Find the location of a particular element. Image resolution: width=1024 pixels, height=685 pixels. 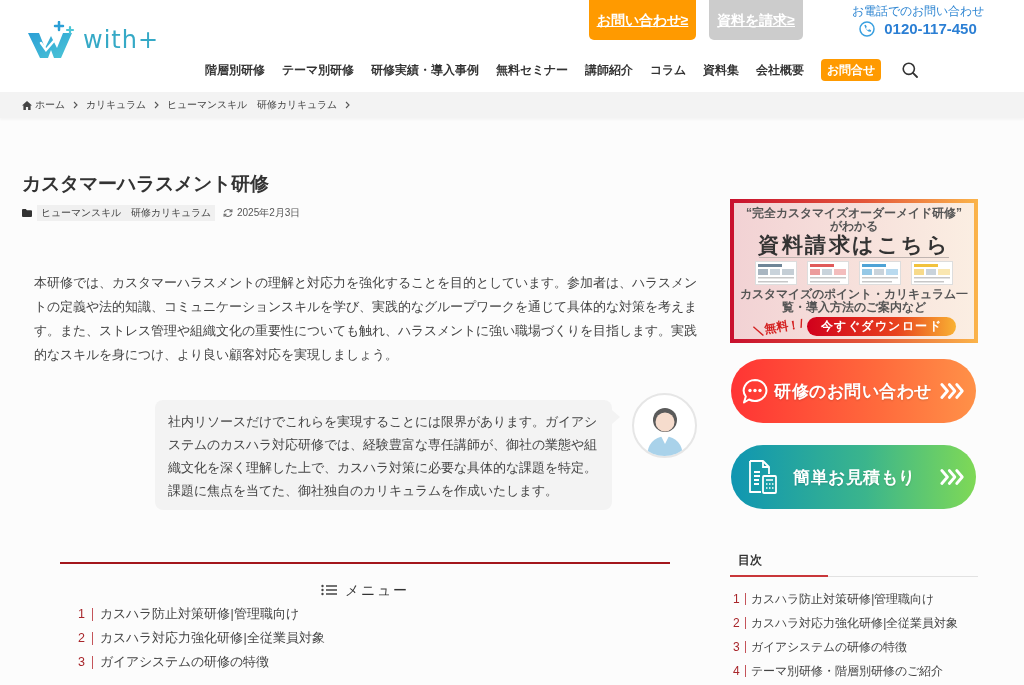

speech-bubble: 社内リソースだけでこれらを実現することには限界があります。ガイアシステムのカスハラ対応研修では、経験豊富な専任講師が、御社の業態や組織文化を深く理解した上で、カスハラ対策に必要な具体的な課題を特定。課題に焦点を当てた、御社独自のカリキュラムを作成いたします。 is located at coordinates (387, 455).